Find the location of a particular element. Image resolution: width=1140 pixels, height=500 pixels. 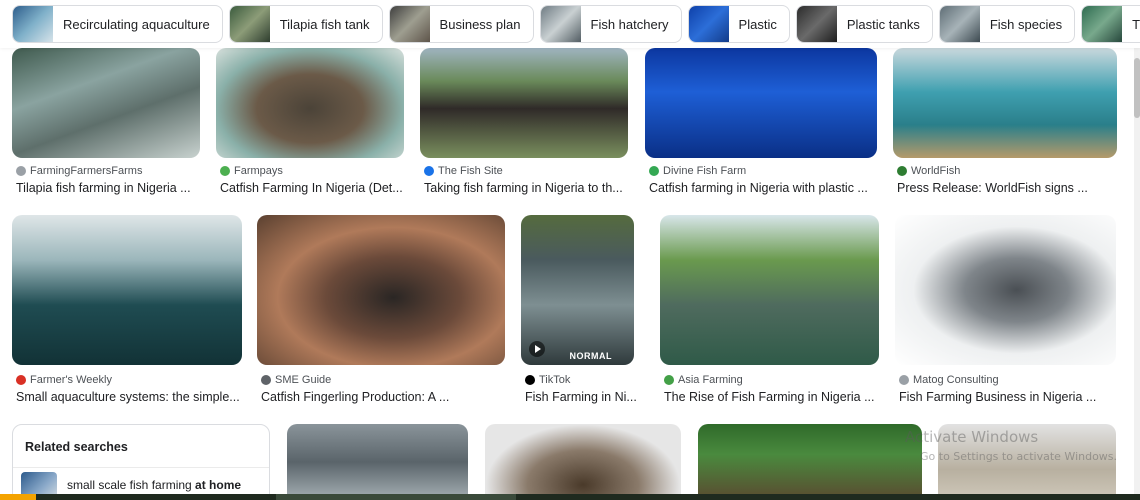

filter-chip: Recirculating aquaculture is located at coordinates (117, 24).